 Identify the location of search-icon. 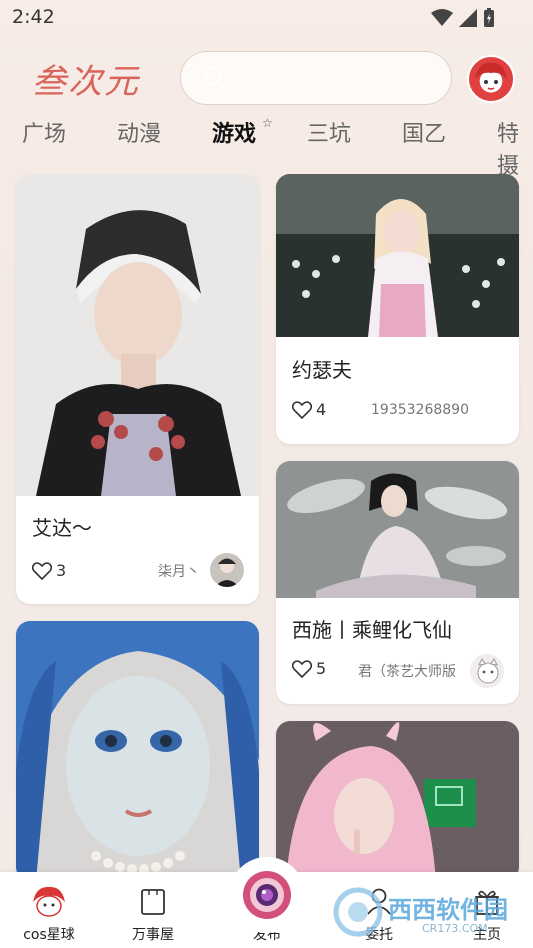
(215, 78).